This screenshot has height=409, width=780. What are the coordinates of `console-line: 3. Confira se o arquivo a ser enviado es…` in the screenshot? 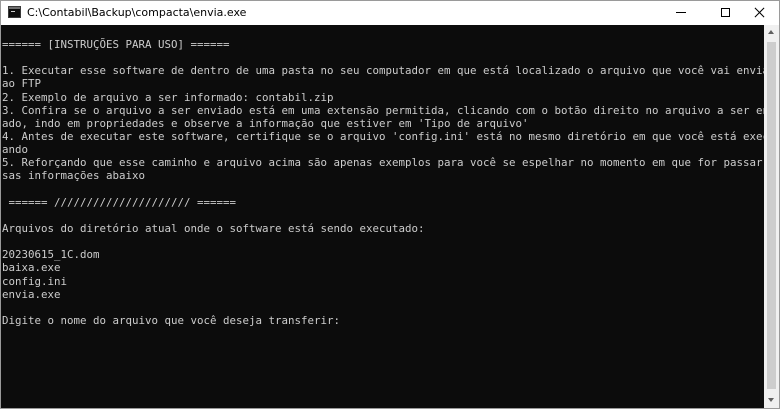 It's located at (383, 110).